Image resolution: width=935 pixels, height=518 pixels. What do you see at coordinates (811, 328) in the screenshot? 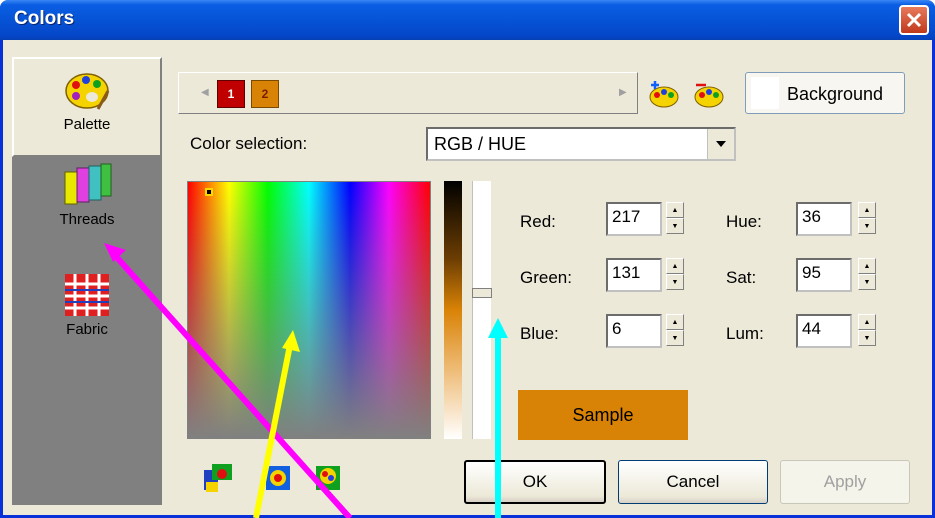
I see `lum-value: 44` at bounding box center [811, 328].